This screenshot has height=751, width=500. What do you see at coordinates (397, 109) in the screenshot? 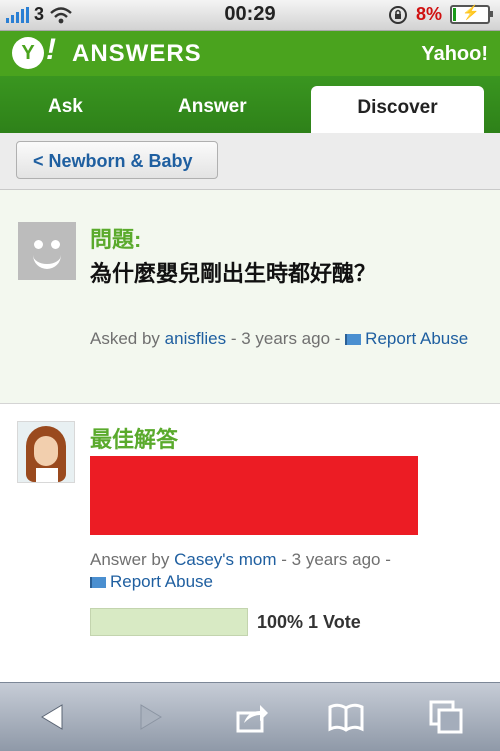
I see `tab-discover: Discover` at bounding box center [397, 109].